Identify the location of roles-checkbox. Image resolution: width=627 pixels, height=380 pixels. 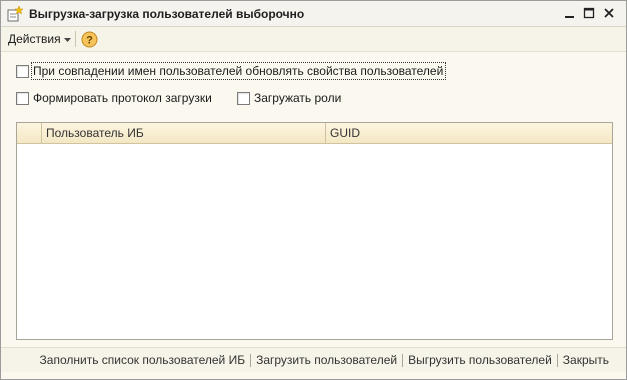
(243, 98).